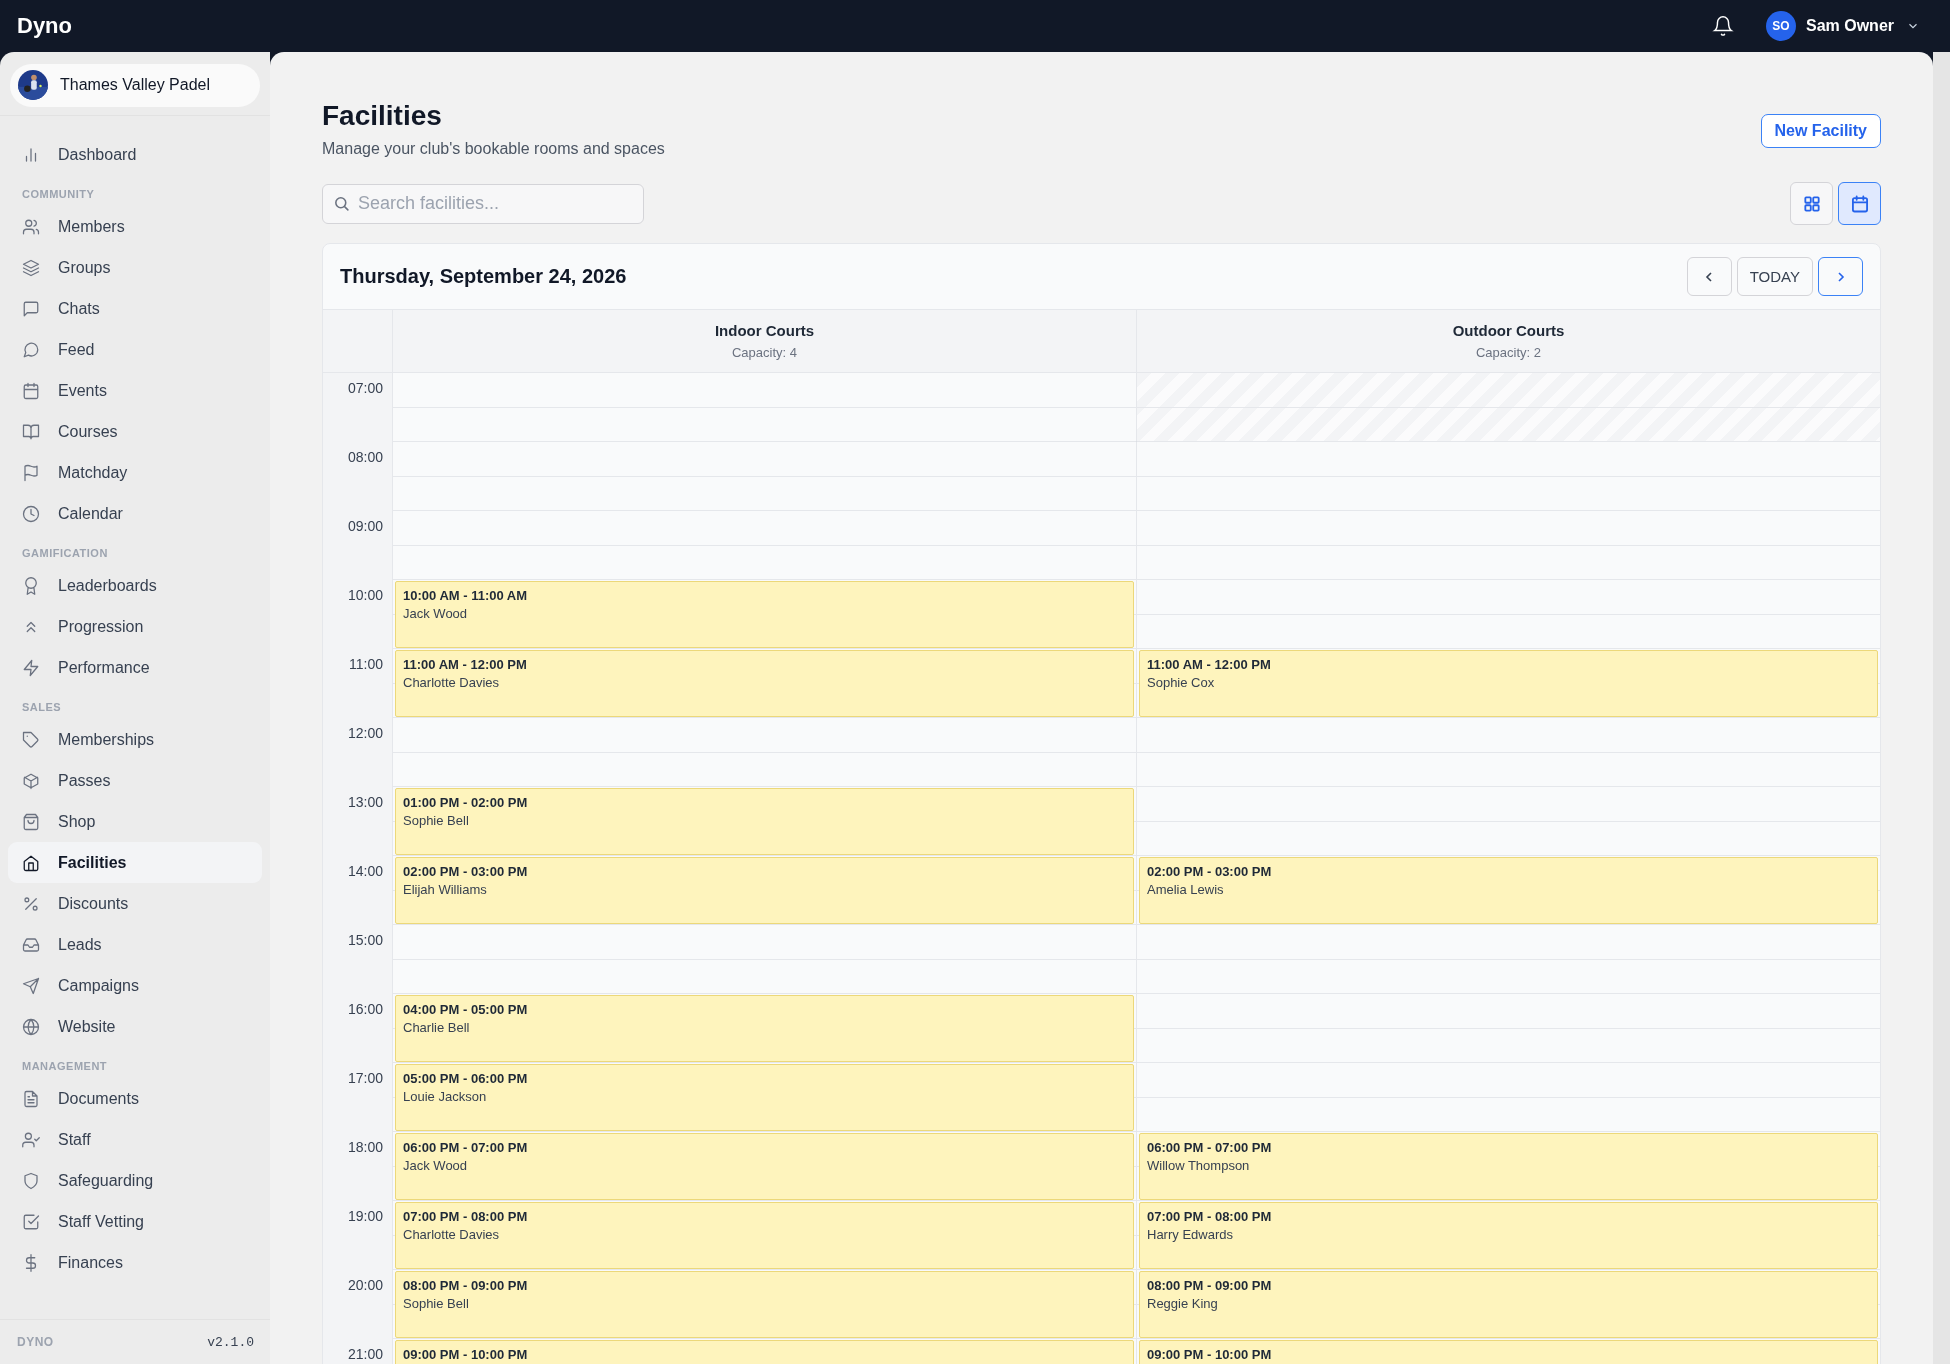 The width and height of the screenshot is (1950, 1364). Describe the element at coordinates (493, 149) in the screenshot. I see `page-subtitle: Manage your club's bookable rooms and spaces` at that location.